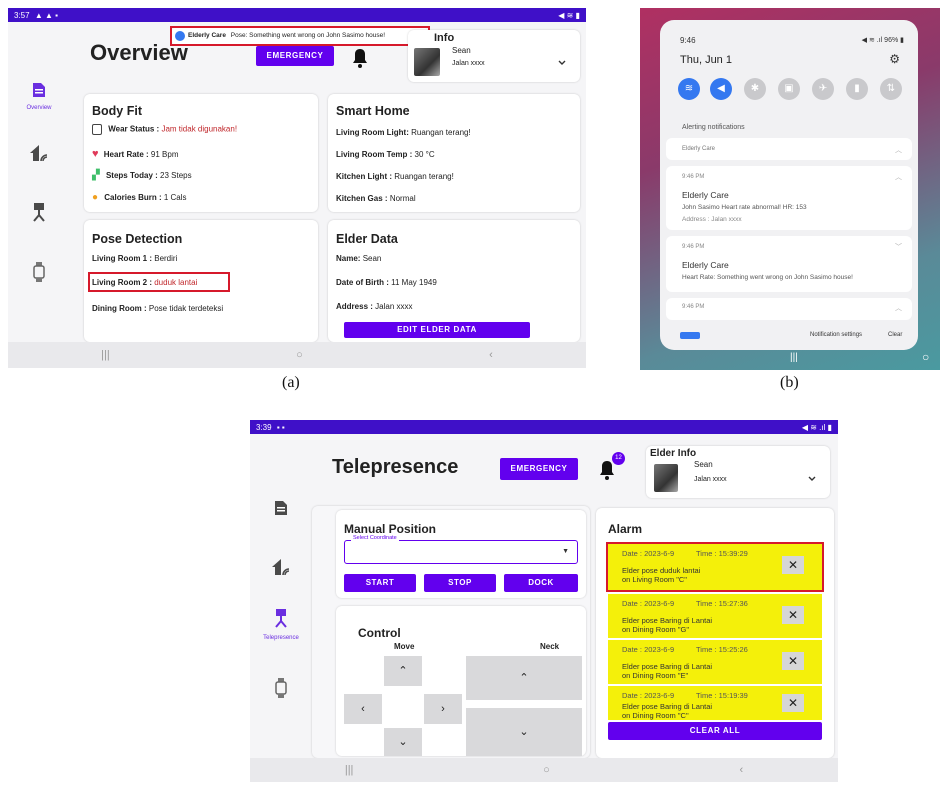  What do you see at coordinates (403, 132) in the screenshot?
I see `lr-light-row: Living Room Light: Ruangan terang!` at bounding box center [403, 132].